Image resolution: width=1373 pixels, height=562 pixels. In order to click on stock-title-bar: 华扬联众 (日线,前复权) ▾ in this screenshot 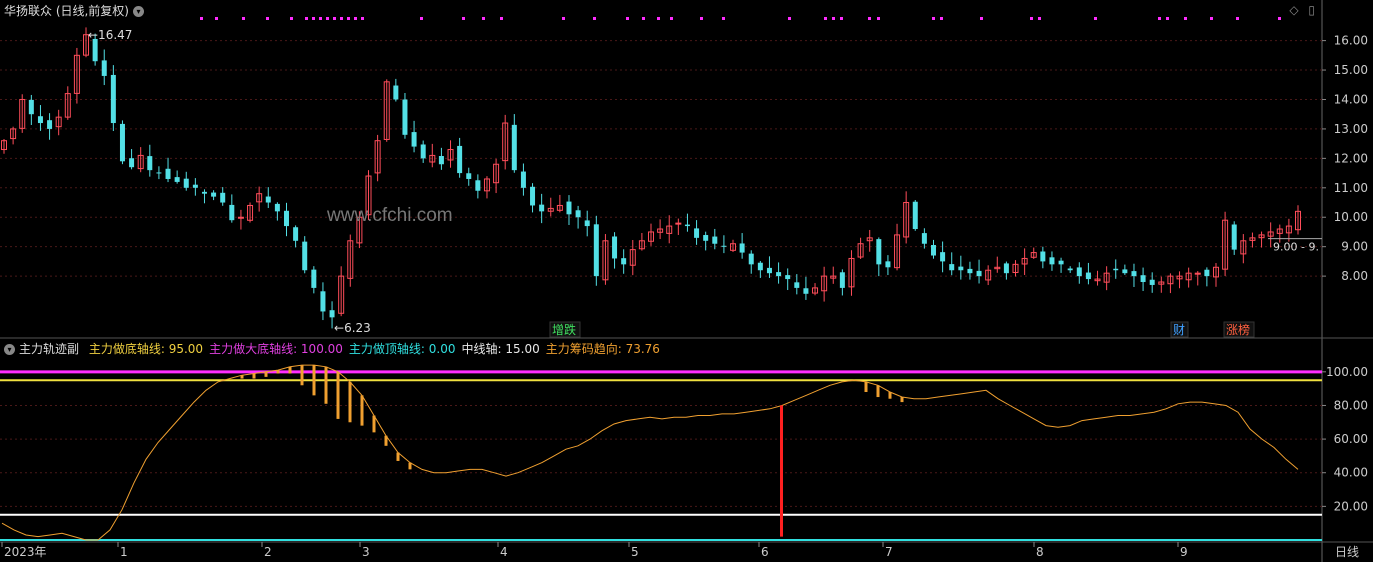, I will do `click(74, 10)`.